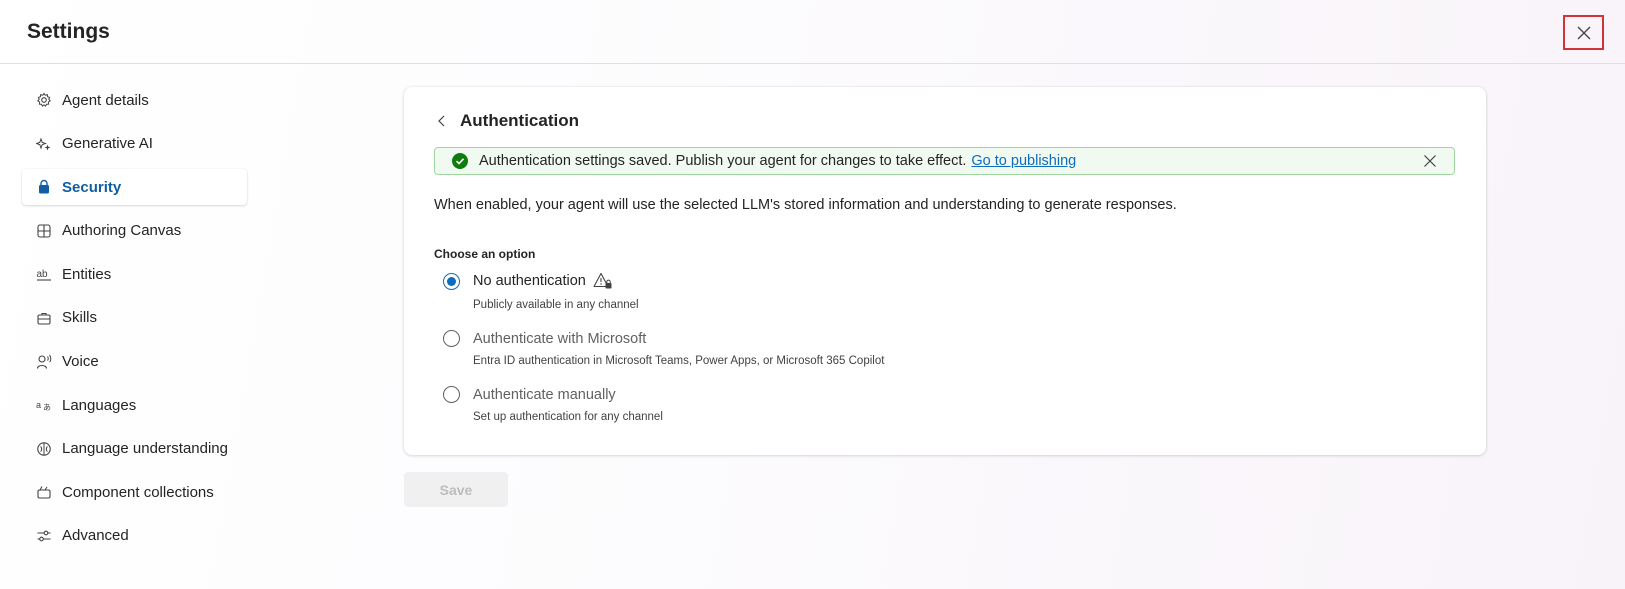 Image resolution: width=1625 pixels, height=589 pixels. I want to click on sidebar-item-label: Entities, so click(87, 274).